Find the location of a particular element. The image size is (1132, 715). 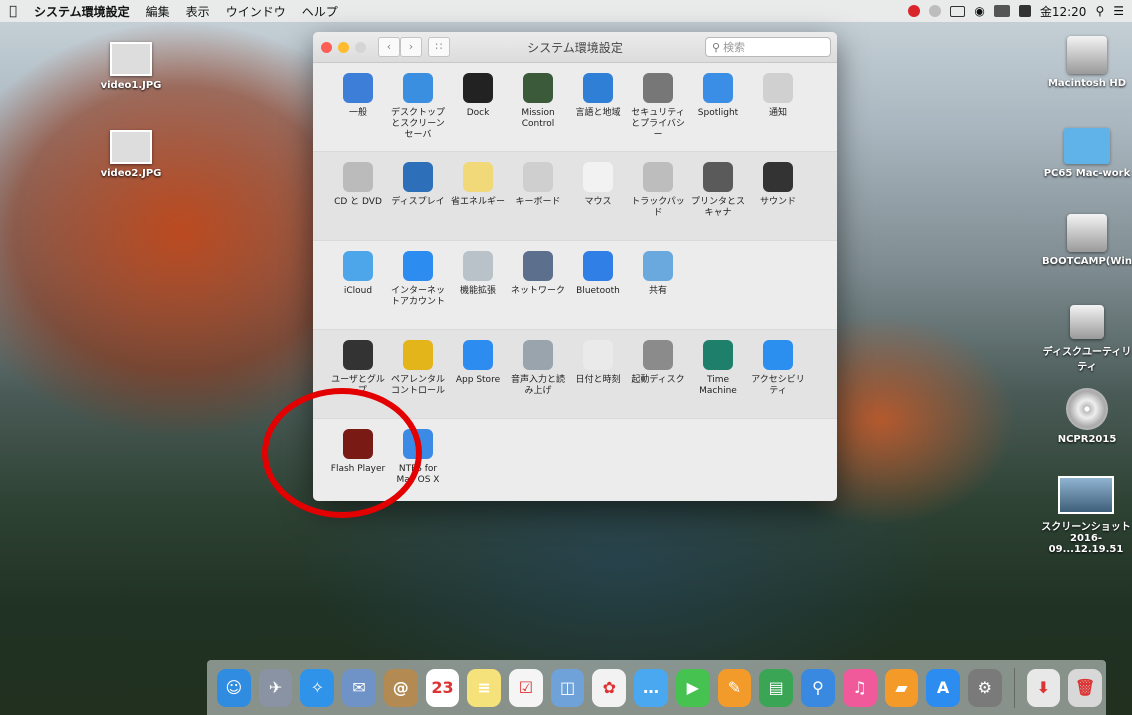

pref-pane-printer: プリンタとスキャナ is located at coordinates (718, 196).